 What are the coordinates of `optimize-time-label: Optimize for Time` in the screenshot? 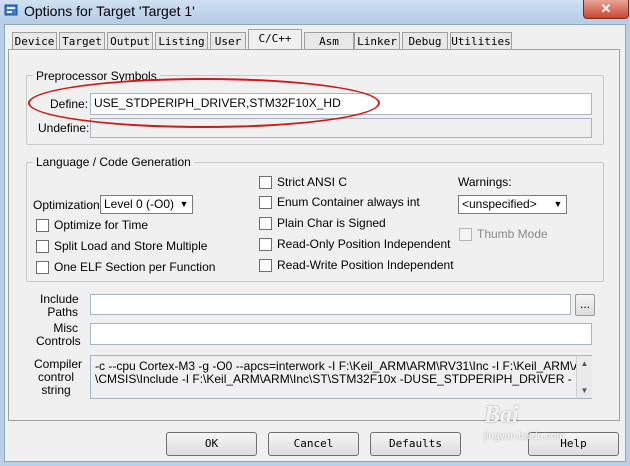 It's located at (101, 225).